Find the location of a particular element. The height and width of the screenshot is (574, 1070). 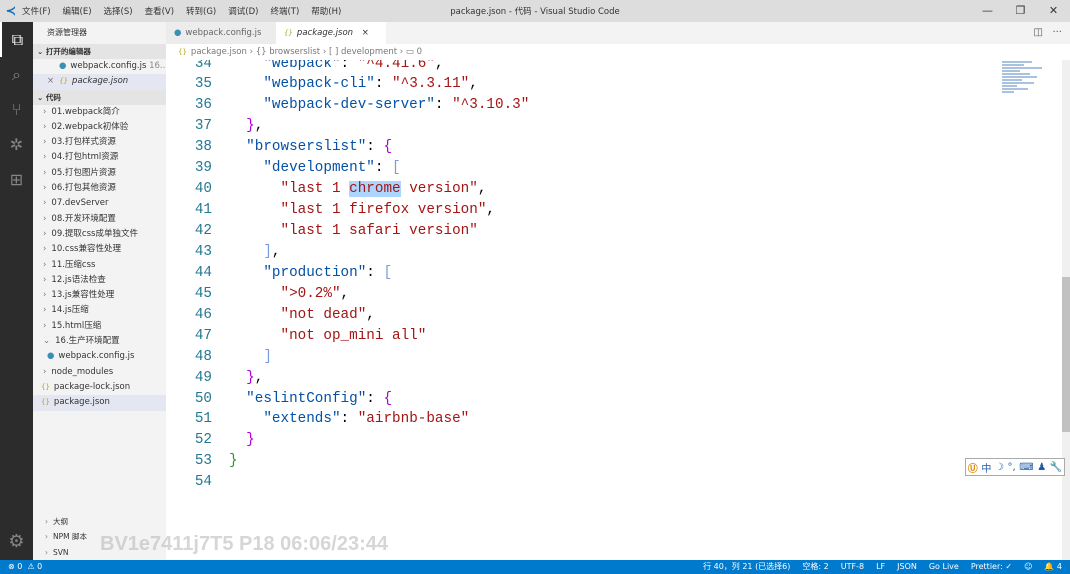

status-item: 空格: 2 is located at coordinates (815, 567).